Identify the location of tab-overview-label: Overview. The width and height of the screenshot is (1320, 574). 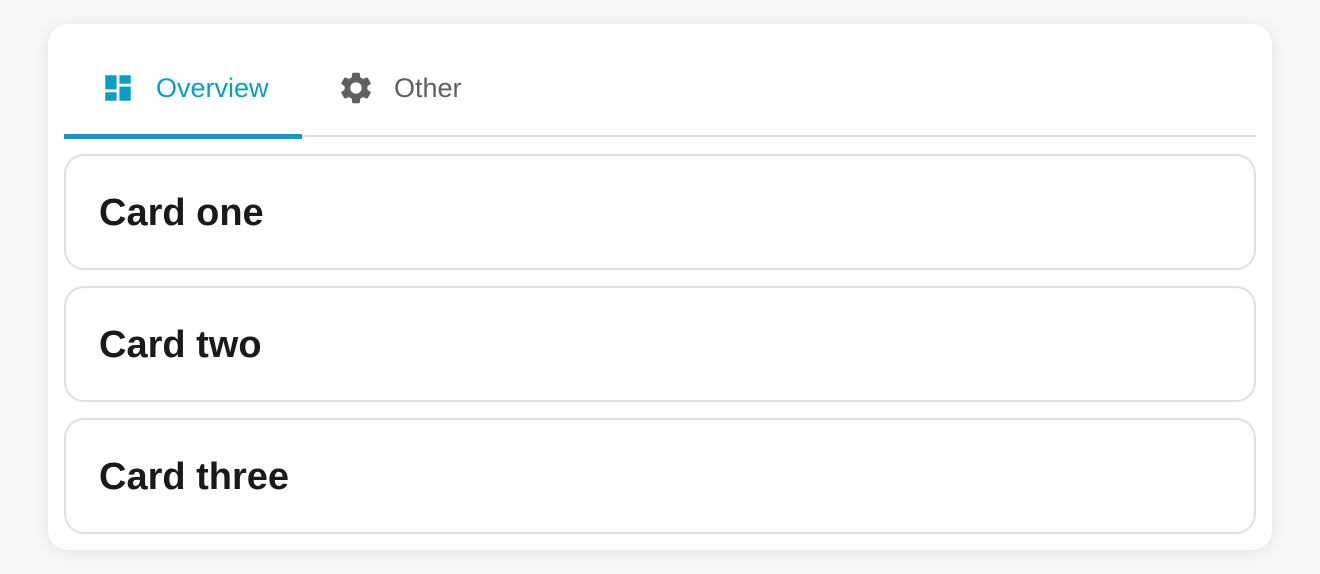
(212, 88).